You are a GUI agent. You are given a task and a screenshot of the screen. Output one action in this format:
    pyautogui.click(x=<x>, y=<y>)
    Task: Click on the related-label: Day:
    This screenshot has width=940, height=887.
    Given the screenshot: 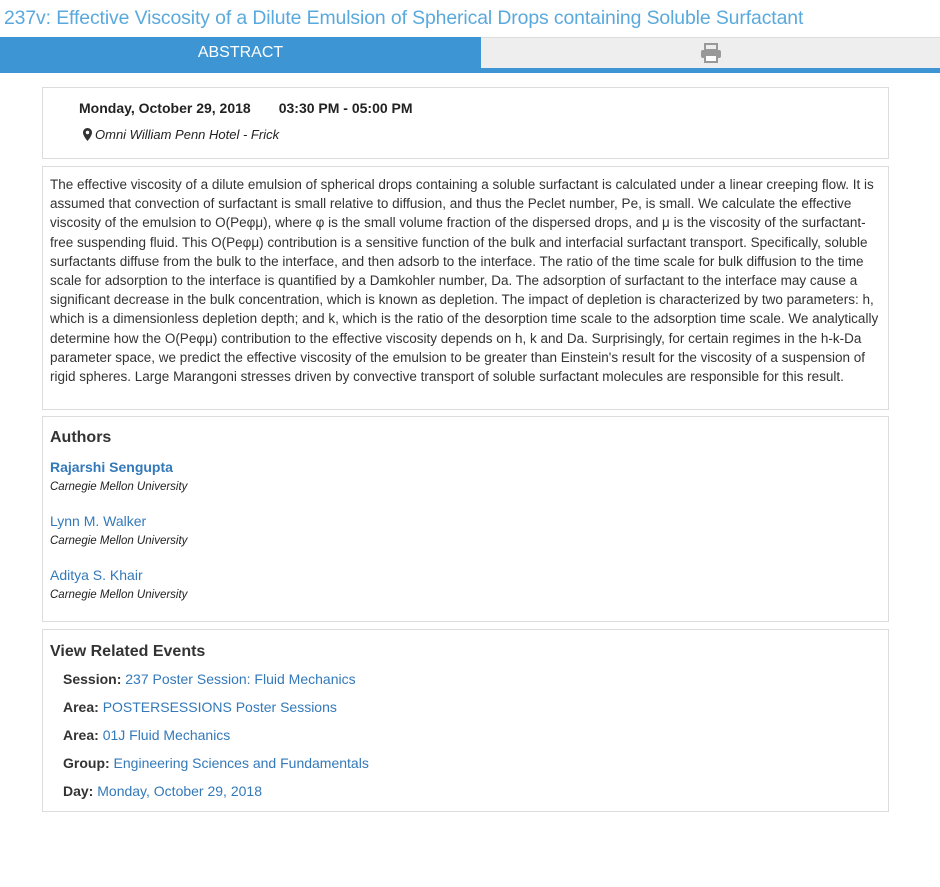 What is the action you would take?
    pyautogui.click(x=78, y=791)
    